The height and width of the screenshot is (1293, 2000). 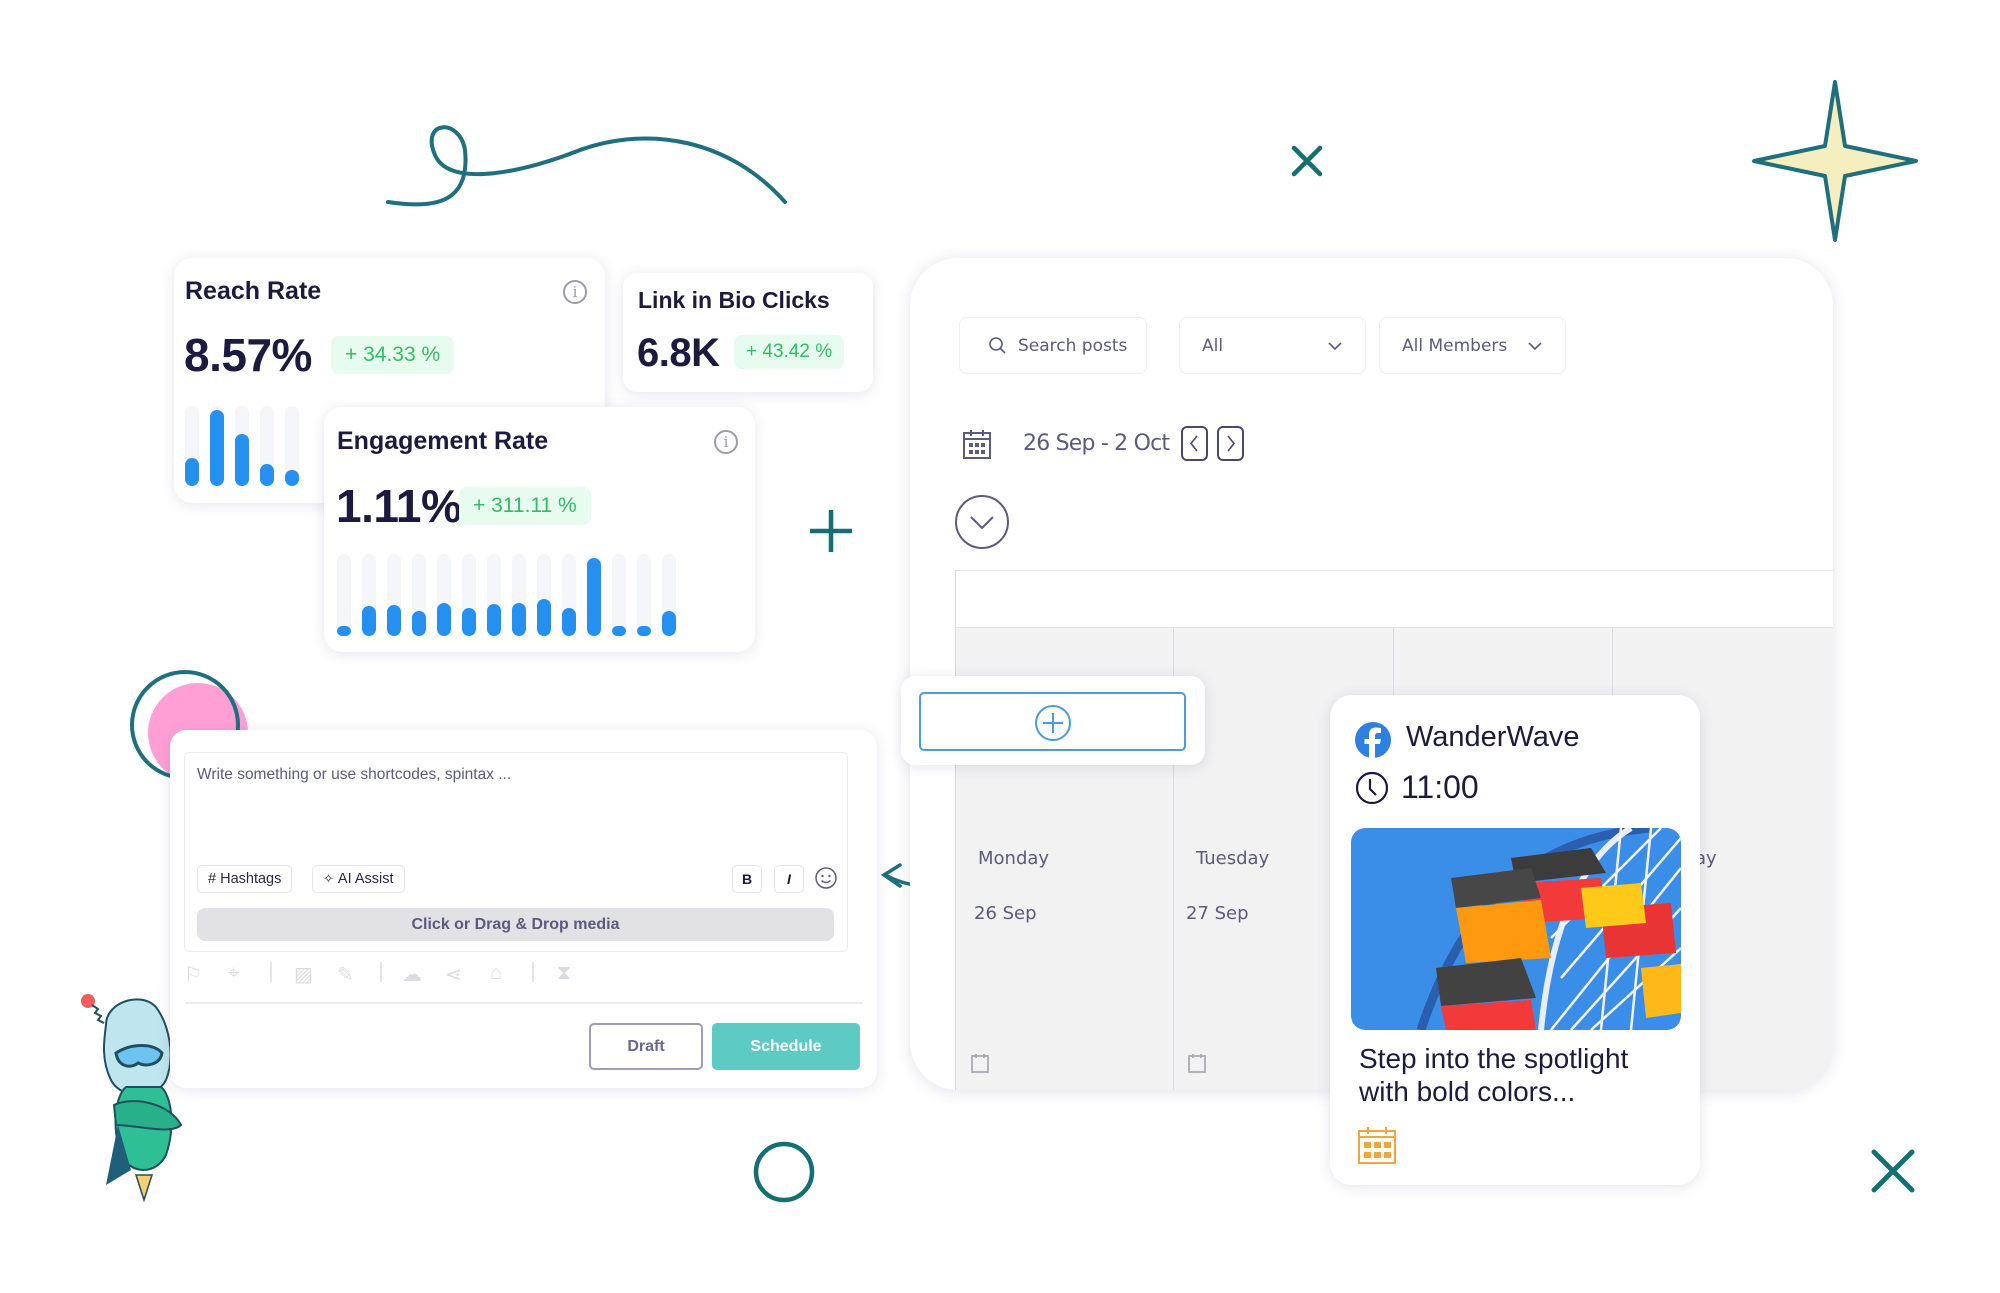 I want to click on reach-rate-bar-chart, so click(x=247, y=446).